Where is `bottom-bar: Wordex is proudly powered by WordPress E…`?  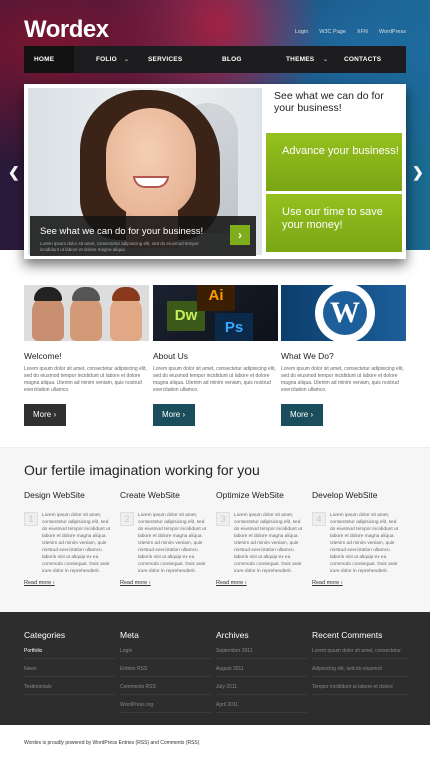 bottom-bar: Wordex is proudly powered by WordPress E… is located at coordinates (215, 747).